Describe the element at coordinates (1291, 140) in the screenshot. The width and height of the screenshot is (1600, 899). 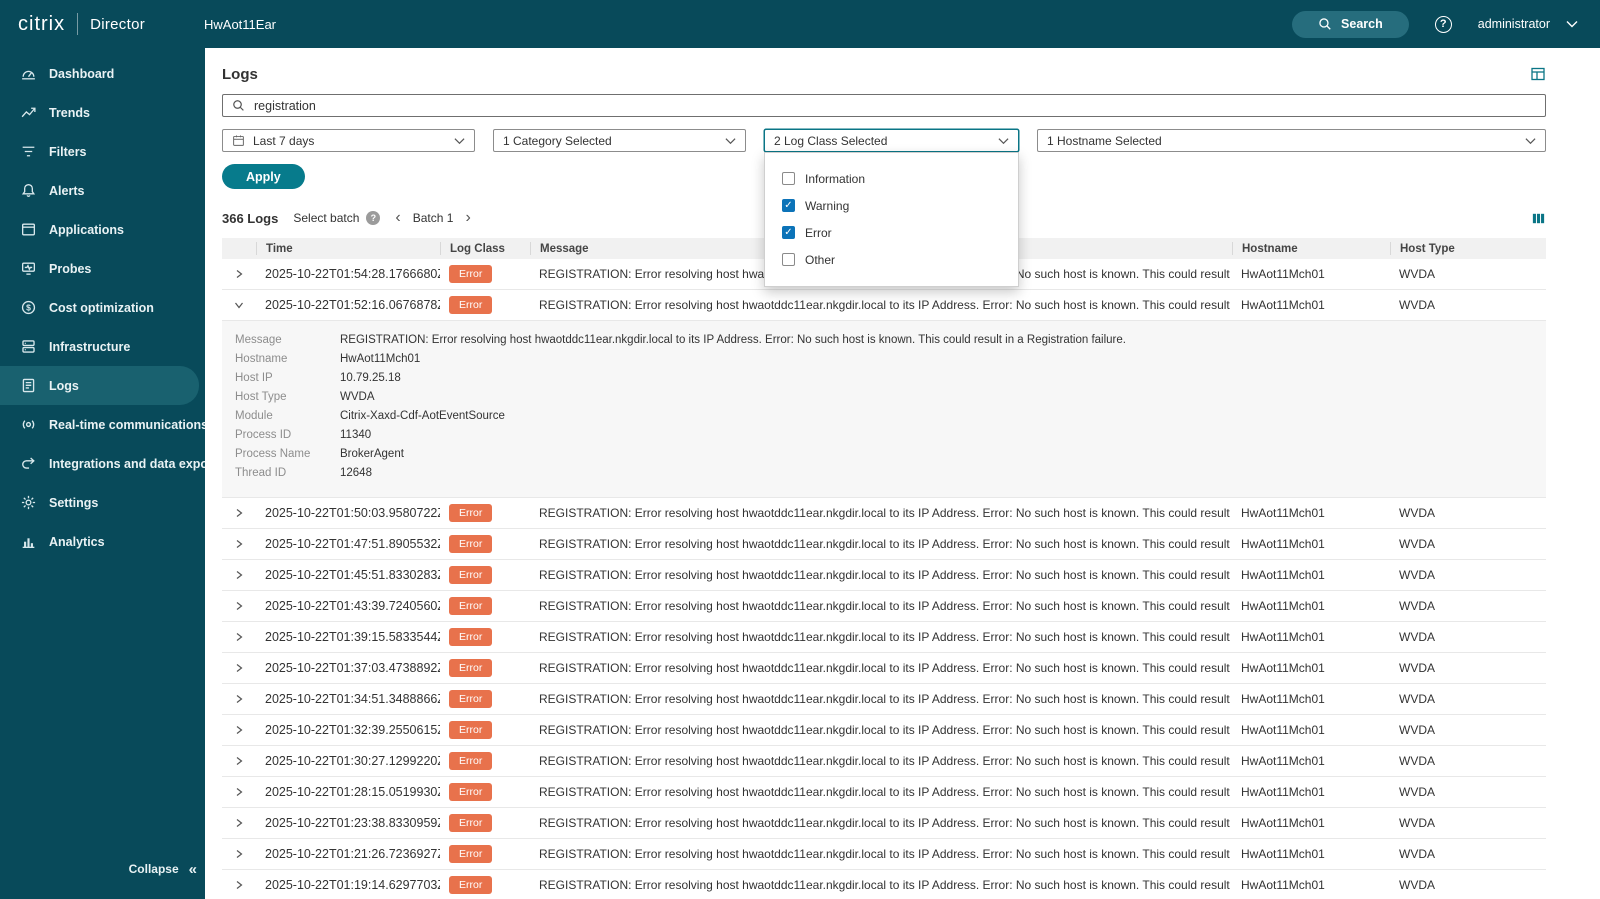
I see `hostname-dropdown: 1 Hostname Selected` at that location.